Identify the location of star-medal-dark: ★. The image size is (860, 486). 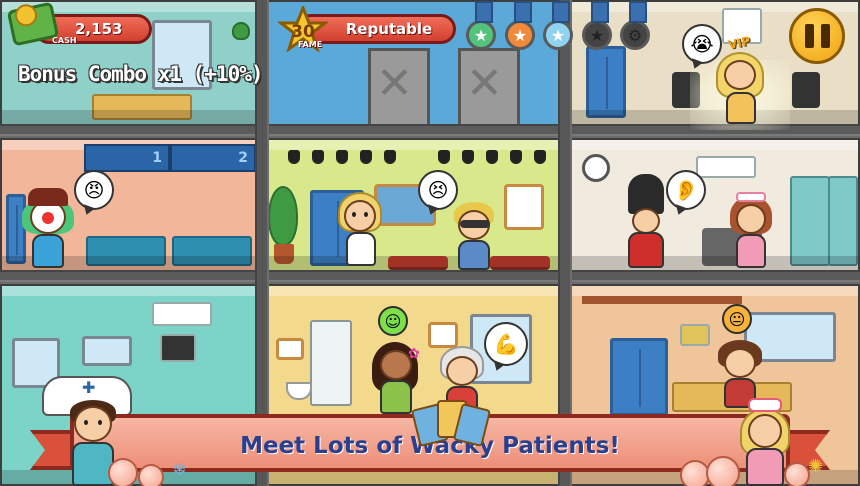
(597, 25).